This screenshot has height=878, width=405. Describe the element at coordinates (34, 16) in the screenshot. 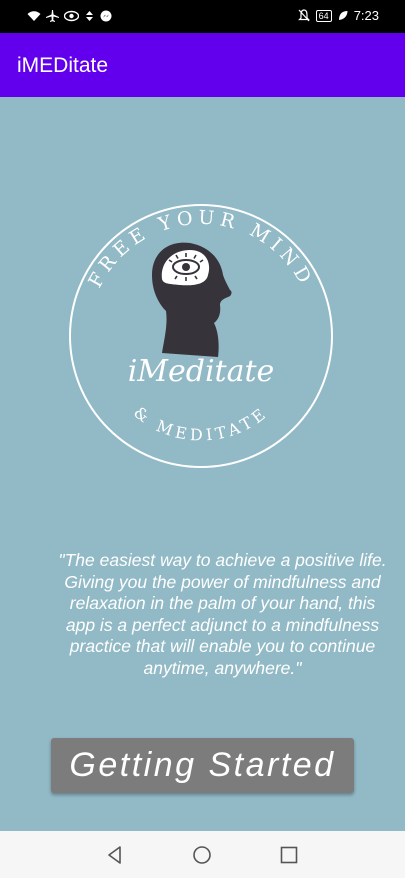

I see `wifi-icon` at that location.